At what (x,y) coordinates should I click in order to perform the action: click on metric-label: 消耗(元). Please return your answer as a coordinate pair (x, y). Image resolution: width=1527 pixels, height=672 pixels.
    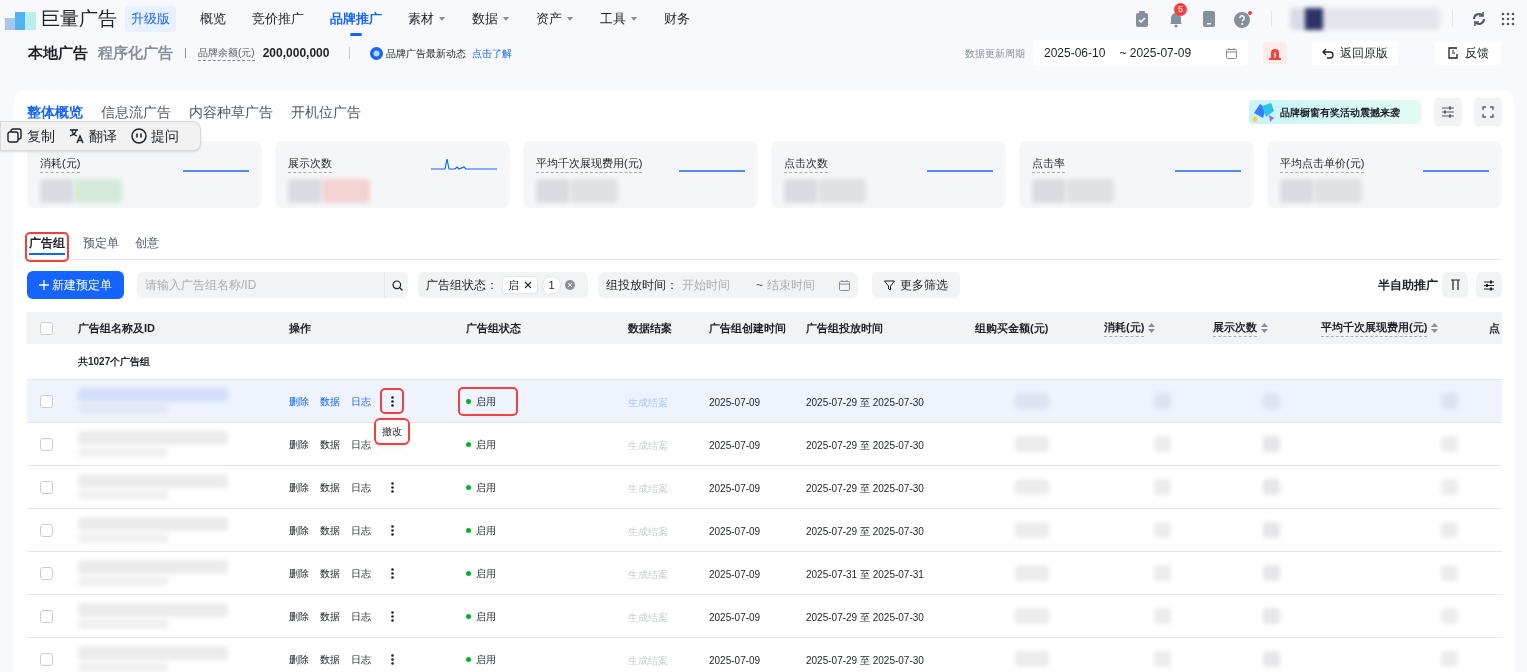
    Looking at the image, I should click on (60, 164).